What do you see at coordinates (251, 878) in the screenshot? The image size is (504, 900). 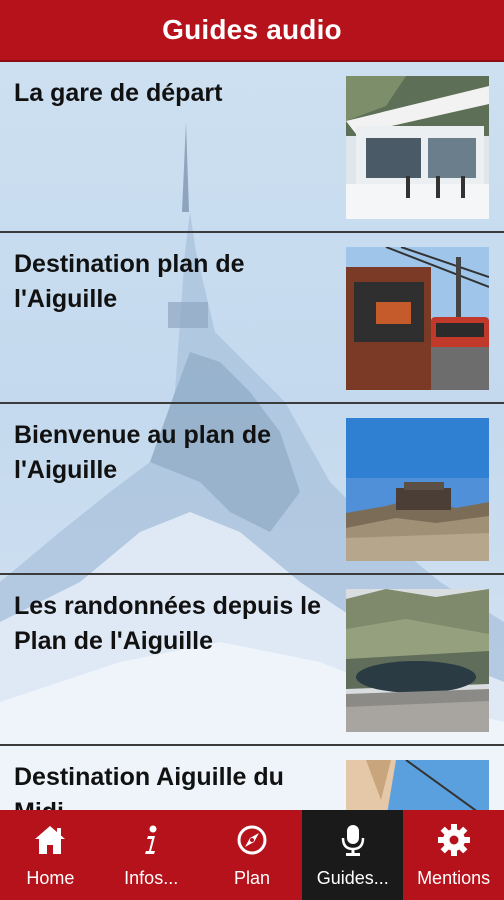 I see `tab-label: Plan` at bounding box center [251, 878].